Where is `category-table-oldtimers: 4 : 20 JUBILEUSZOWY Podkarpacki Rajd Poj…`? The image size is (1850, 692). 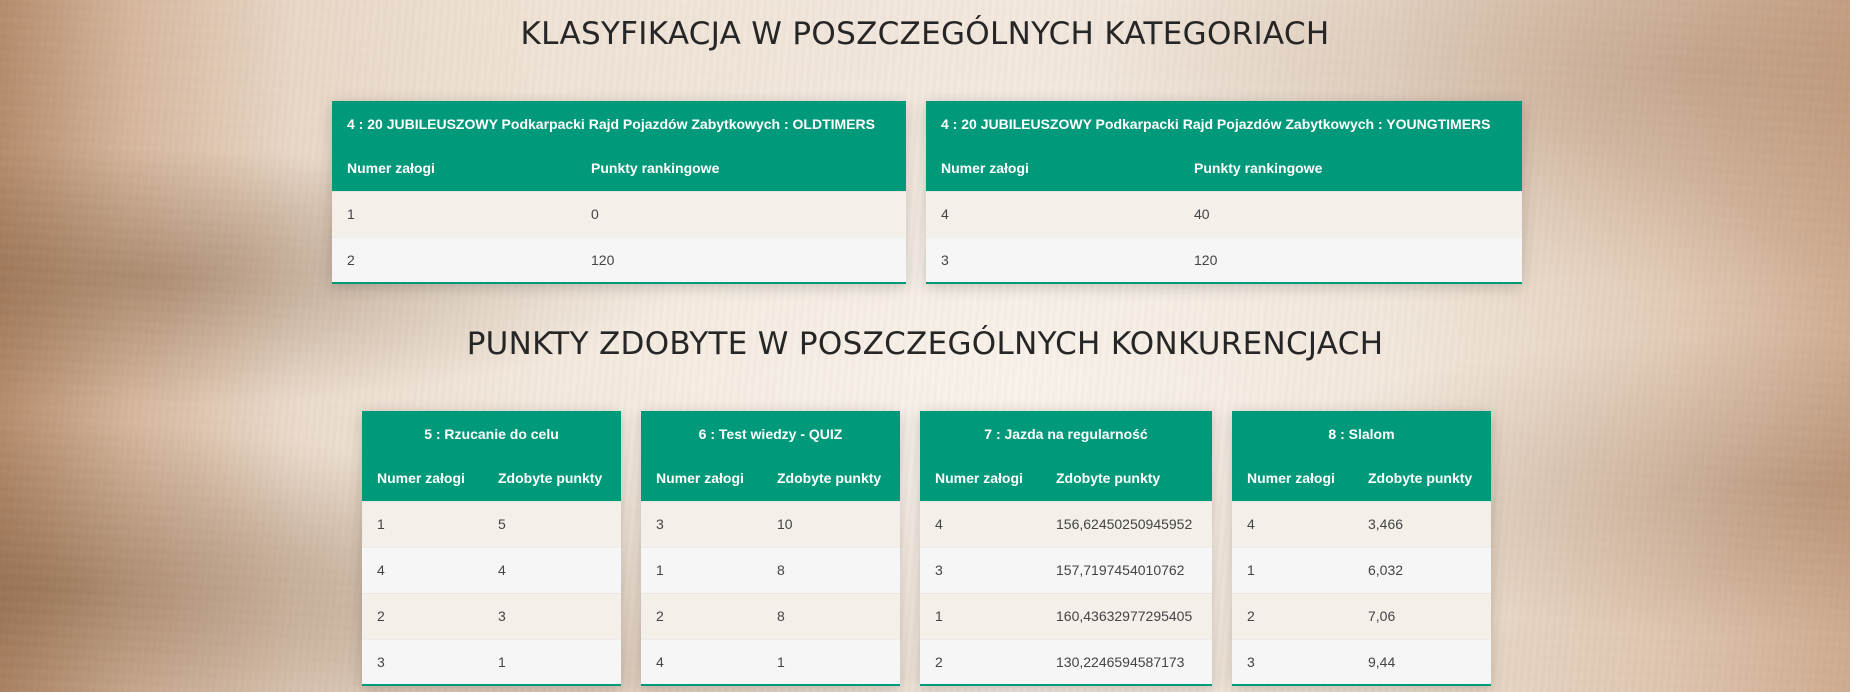 category-table-oldtimers: 4 : 20 JUBILEUSZOWY Podkarpacki Rajd Poj… is located at coordinates (619, 192).